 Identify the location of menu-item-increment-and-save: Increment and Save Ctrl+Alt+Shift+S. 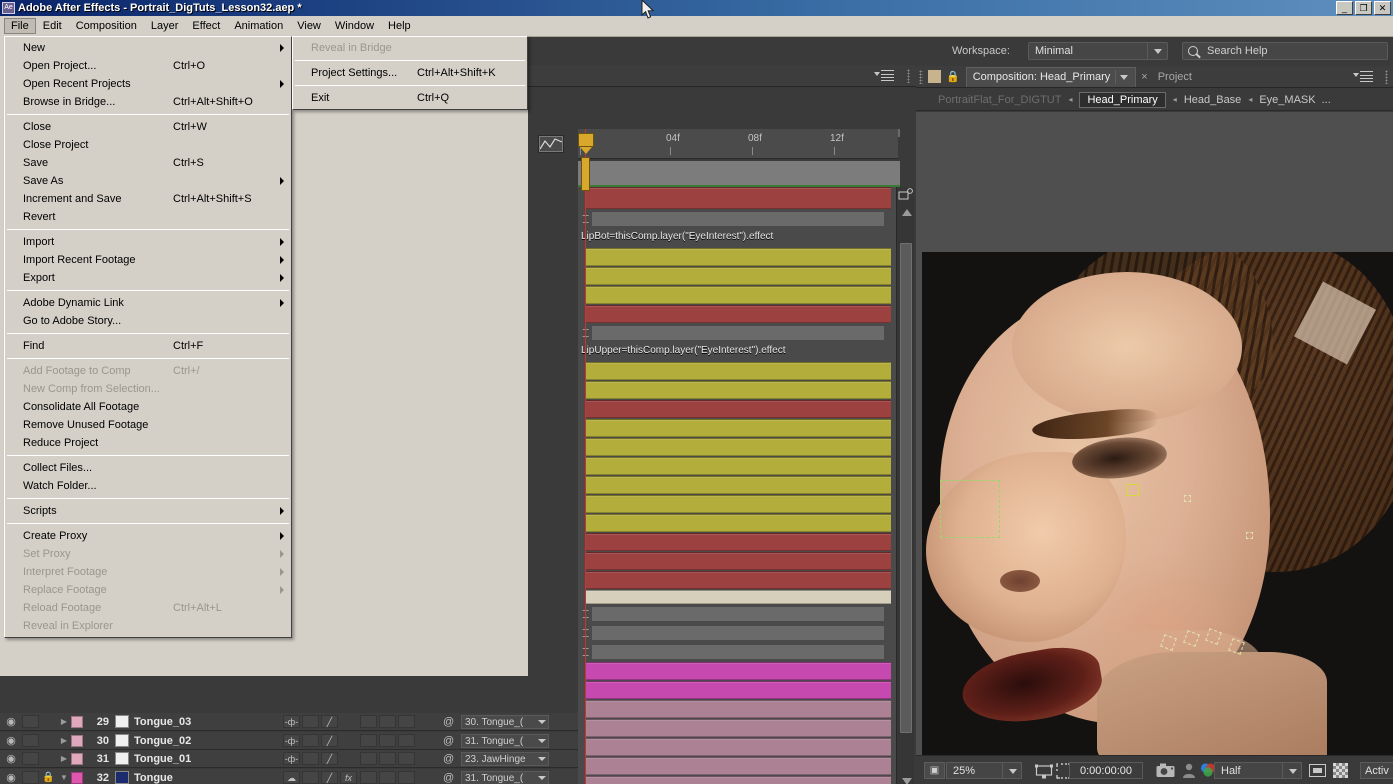
(148, 199).